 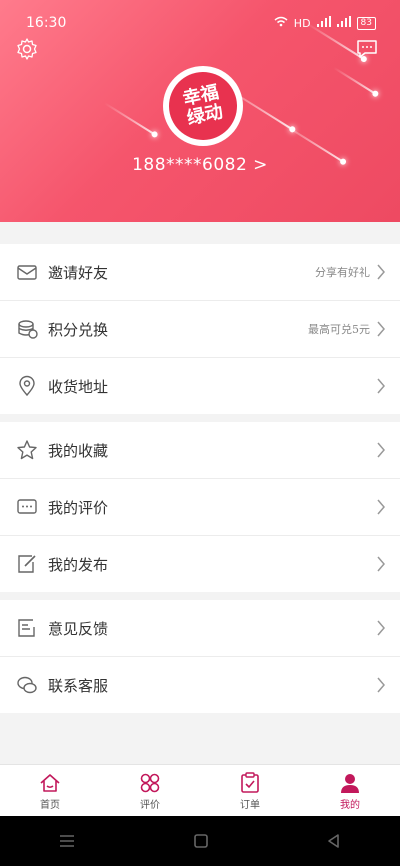 What do you see at coordinates (50, 805) in the screenshot?
I see `tab-label: 首页` at bounding box center [50, 805].